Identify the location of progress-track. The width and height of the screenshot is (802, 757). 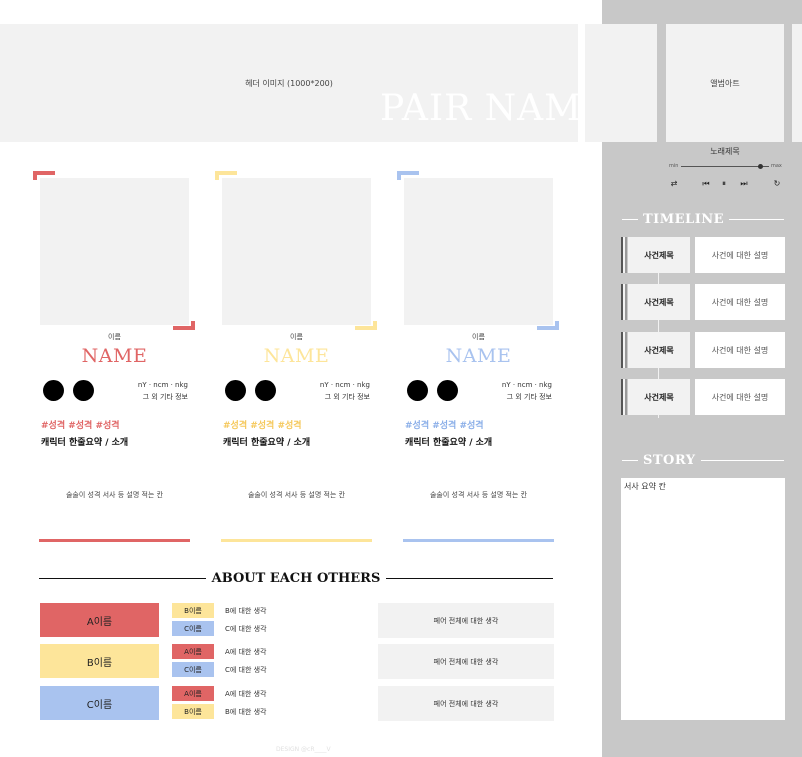
(725, 166).